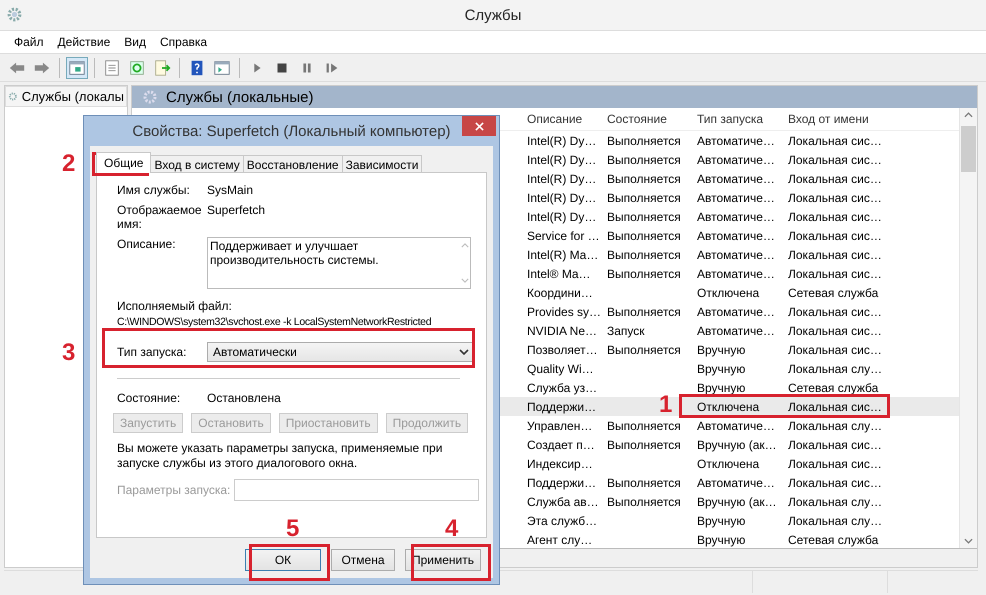 This screenshot has width=986, height=595. What do you see at coordinates (291, 131) in the screenshot?
I see `dialog-title: Свойства: Superfetch (Локальный компьютер)` at bounding box center [291, 131].